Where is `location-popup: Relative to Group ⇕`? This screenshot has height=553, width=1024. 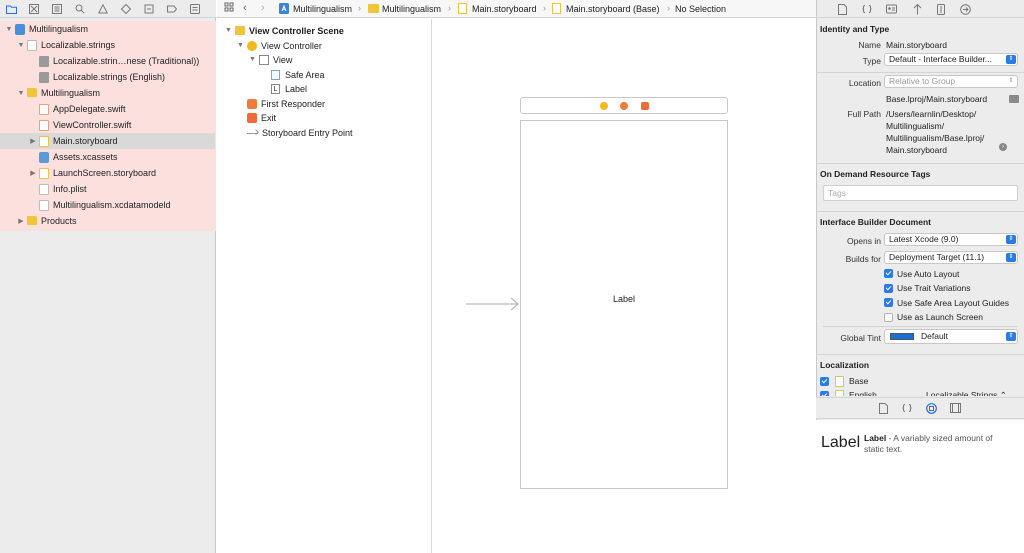
location-popup: Relative to Group ⇕ is located at coordinates (951, 81).